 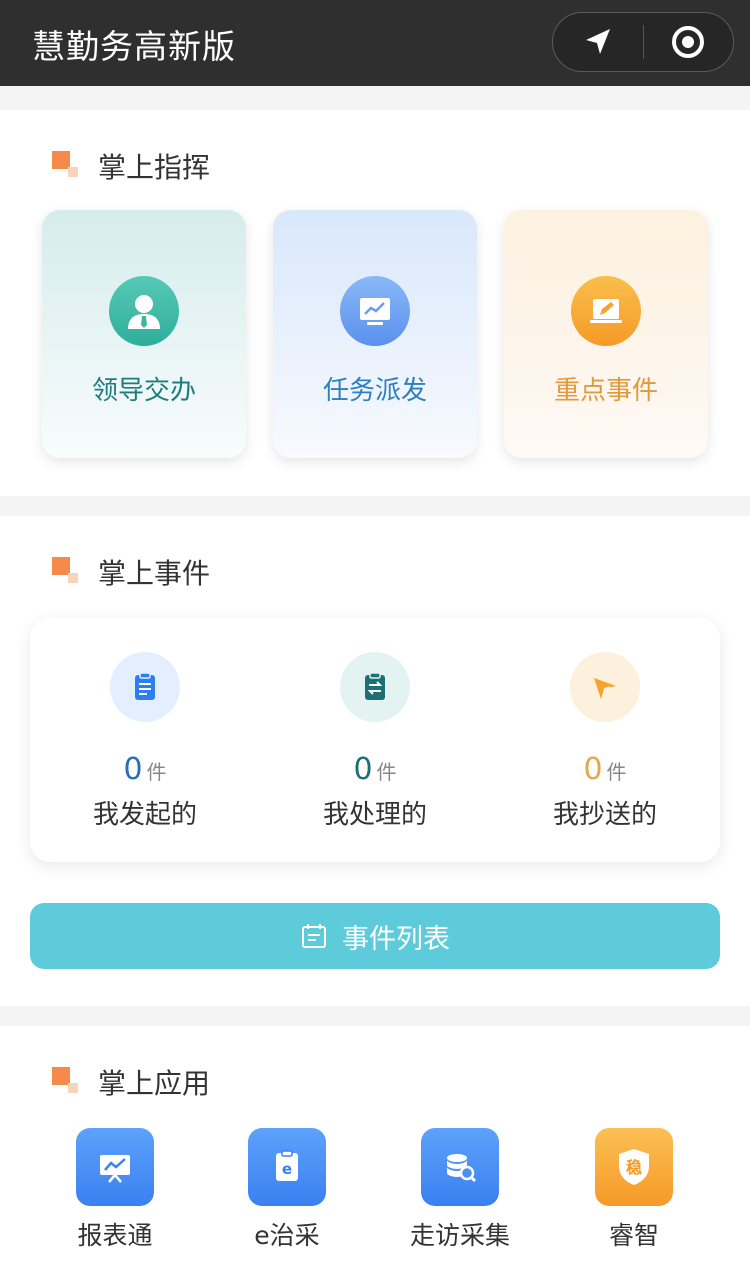 I want to click on command-section-header: 掌上指挥, so click(x=131, y=166).